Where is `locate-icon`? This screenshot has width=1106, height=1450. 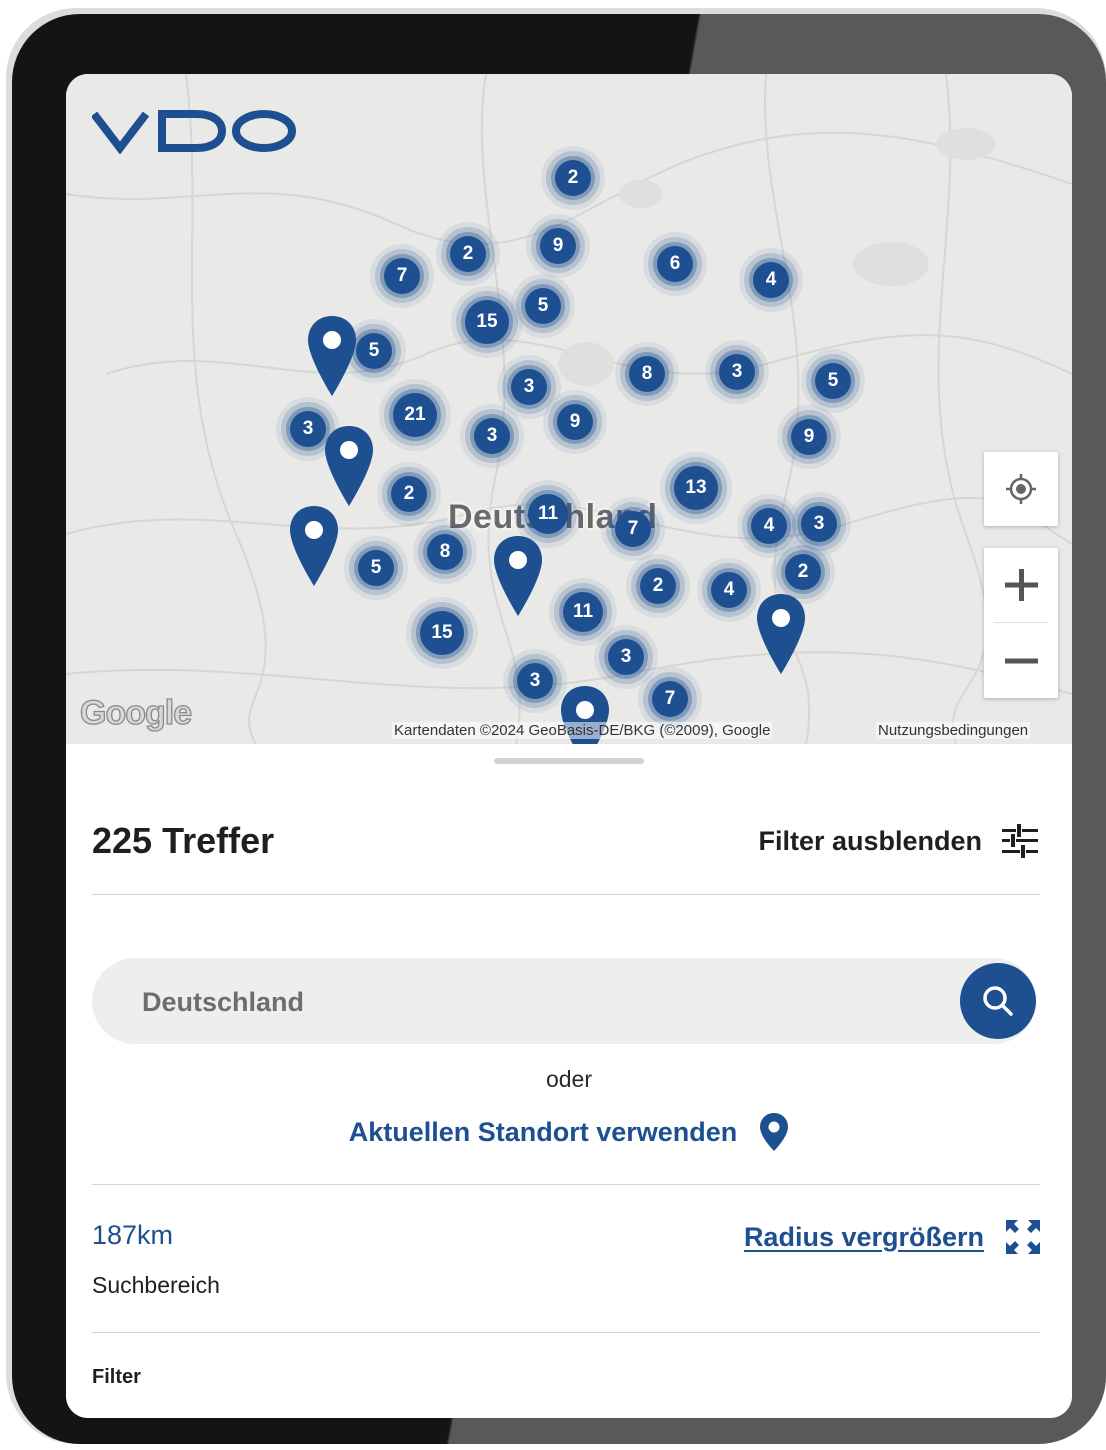
locate-icon is located at coordinates (1021, 489).